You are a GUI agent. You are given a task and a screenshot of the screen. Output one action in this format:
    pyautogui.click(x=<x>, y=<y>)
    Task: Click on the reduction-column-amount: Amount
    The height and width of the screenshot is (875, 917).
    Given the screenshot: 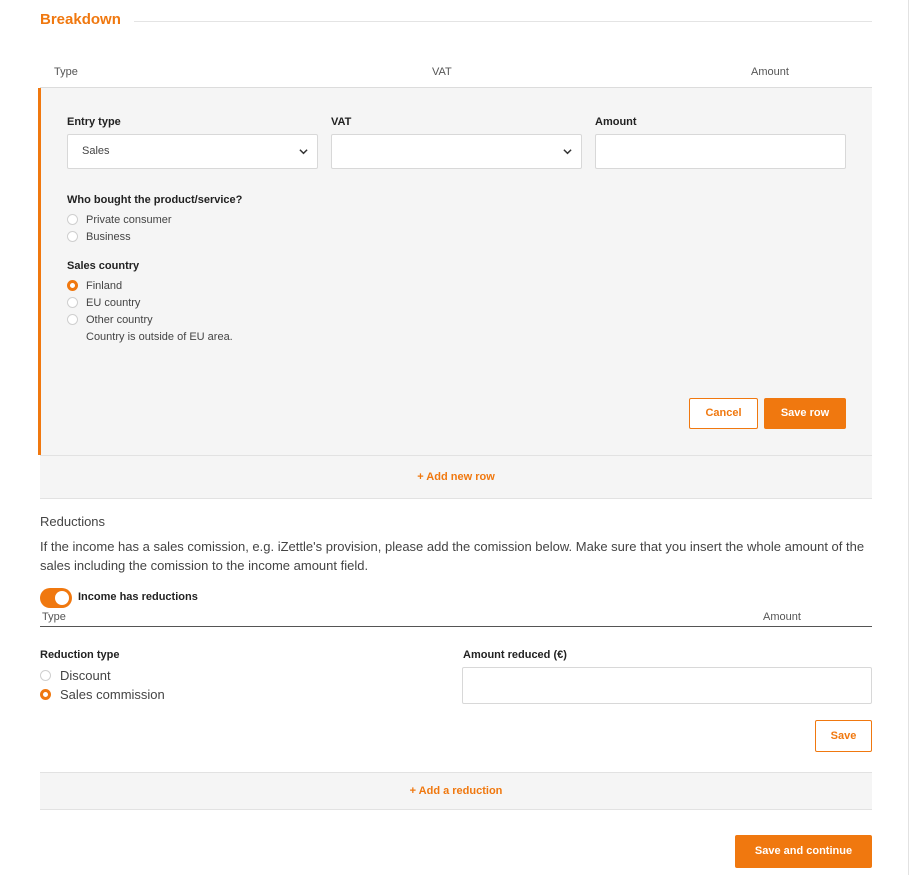 What is the action you would take?
    pyautogui.click(x=782, y=617)
    